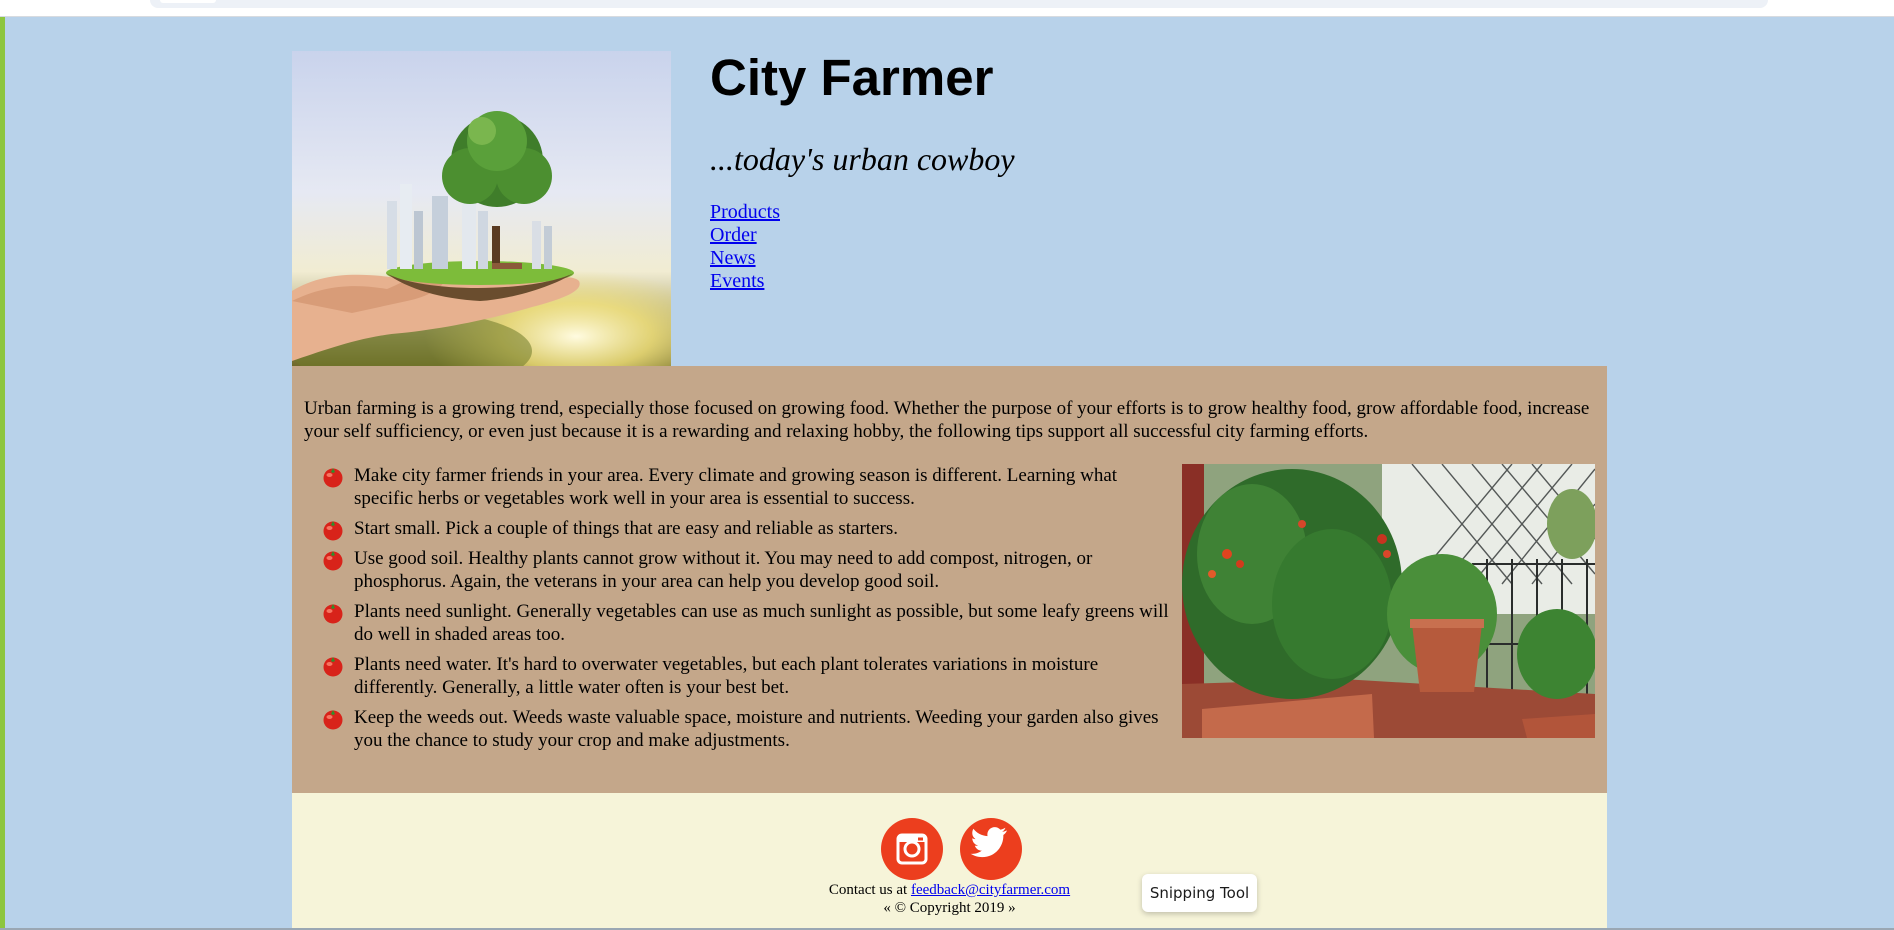 The width and height of the screenshot is (1894, 930). What do you see at coordinates (481, 208) in the screenshot?
I see `header-image-hand-holding-city` at bounding box center [481, 208].